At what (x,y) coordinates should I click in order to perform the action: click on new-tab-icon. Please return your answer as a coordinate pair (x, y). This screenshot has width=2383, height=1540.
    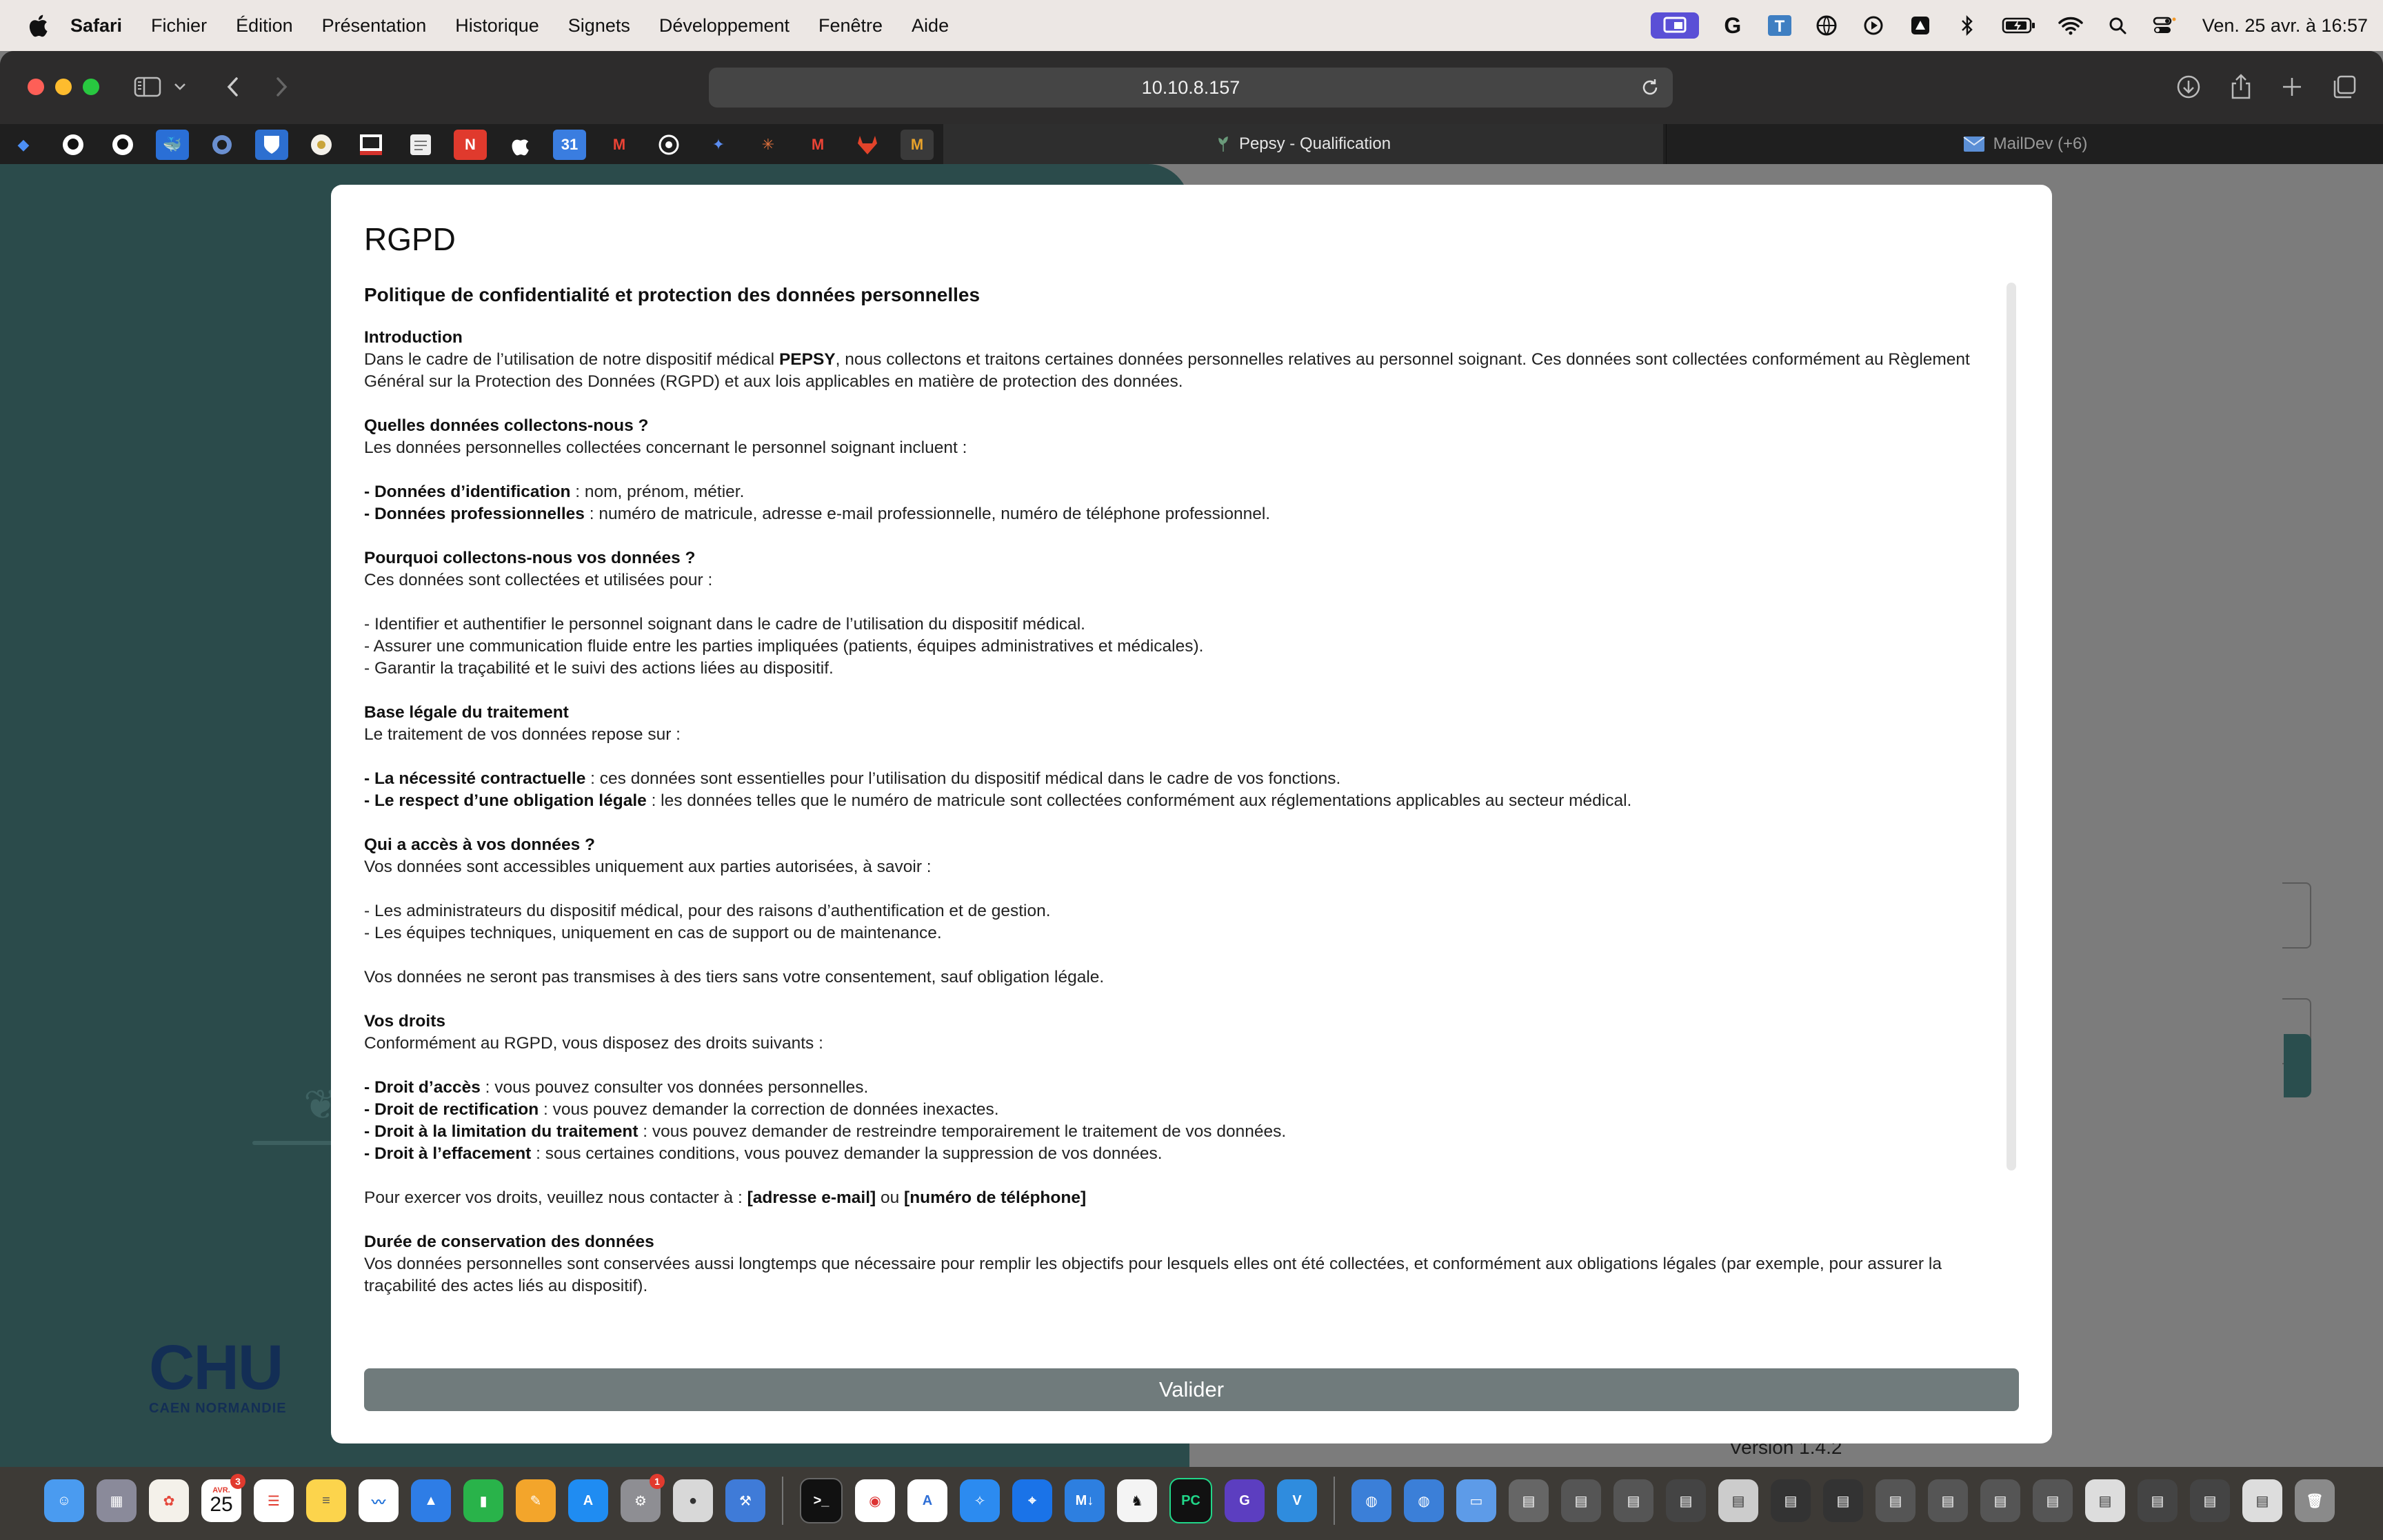
    Looking at the image, I should click on (2292, 87).